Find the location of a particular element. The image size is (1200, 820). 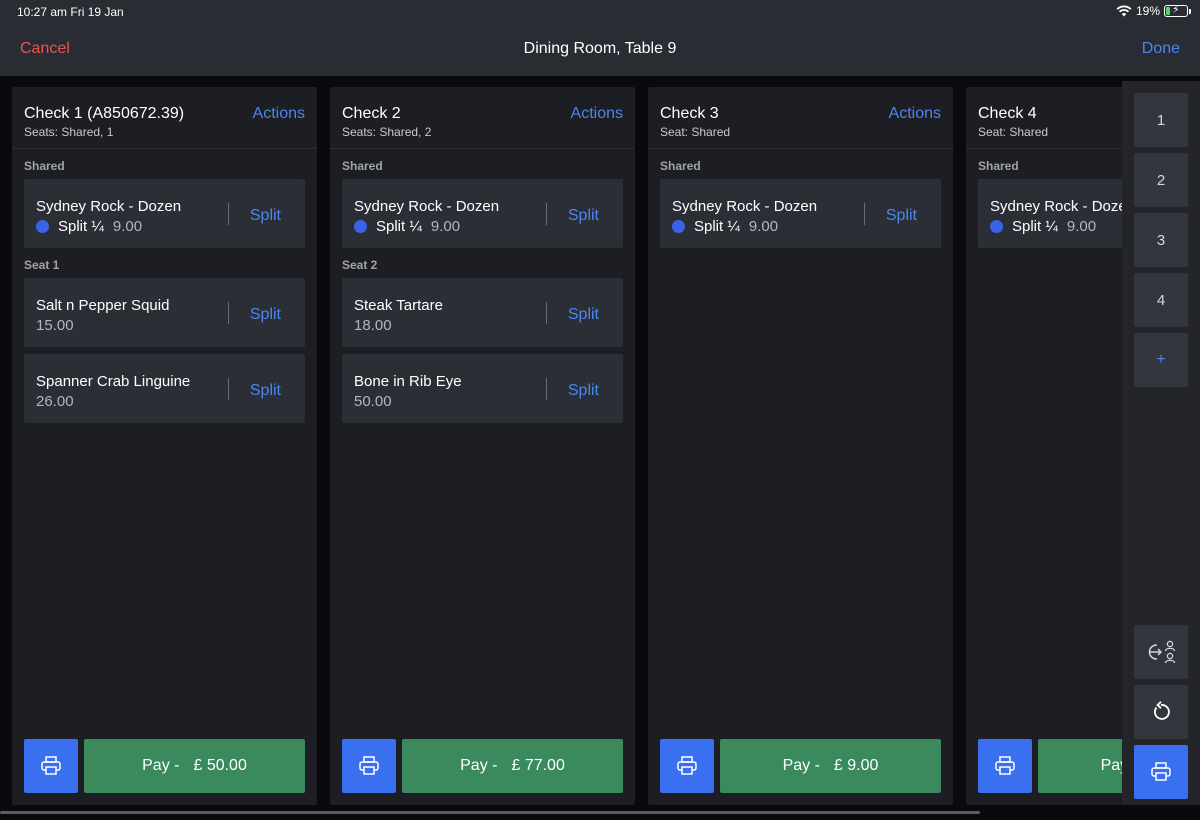

pay-button: Pay - £ 50.00 is located at coordinates (194, 766).